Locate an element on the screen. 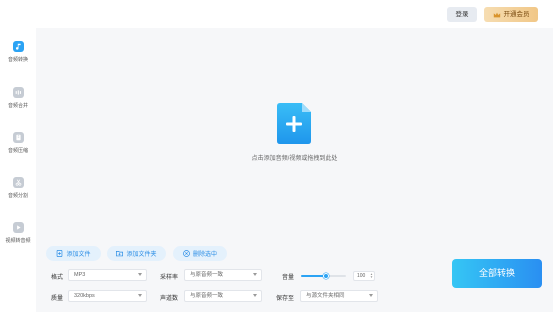  folder-plus-icon is located at coordinates (120, 254).